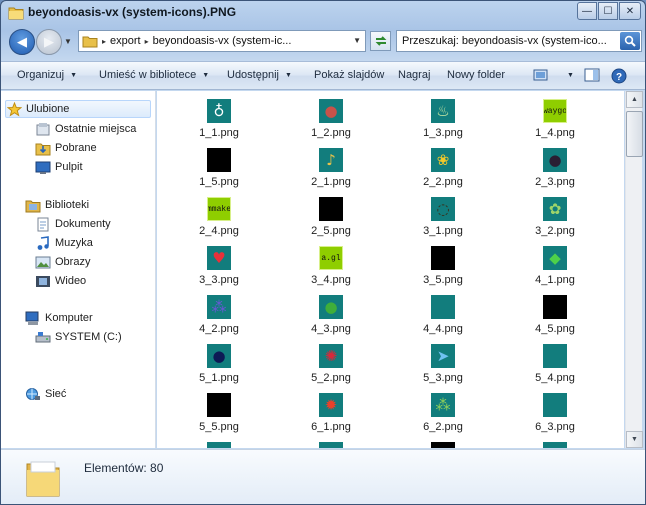 This screenshot has height=505, width=646. Describe the element at coordinates (219, 312) in the screenshot. I see `file-item: ⁂ 4_2.png` at that location.